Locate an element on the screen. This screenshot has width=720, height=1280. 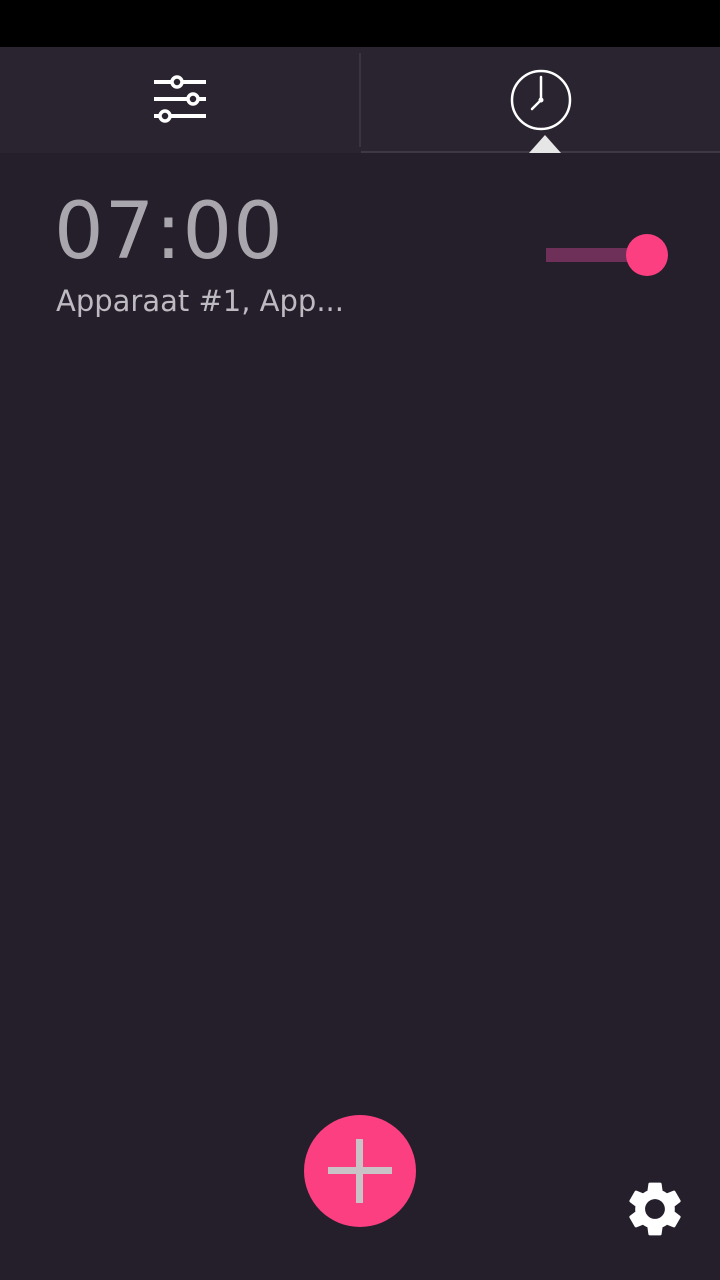
tab-bar is located at coordinates (360, 100).